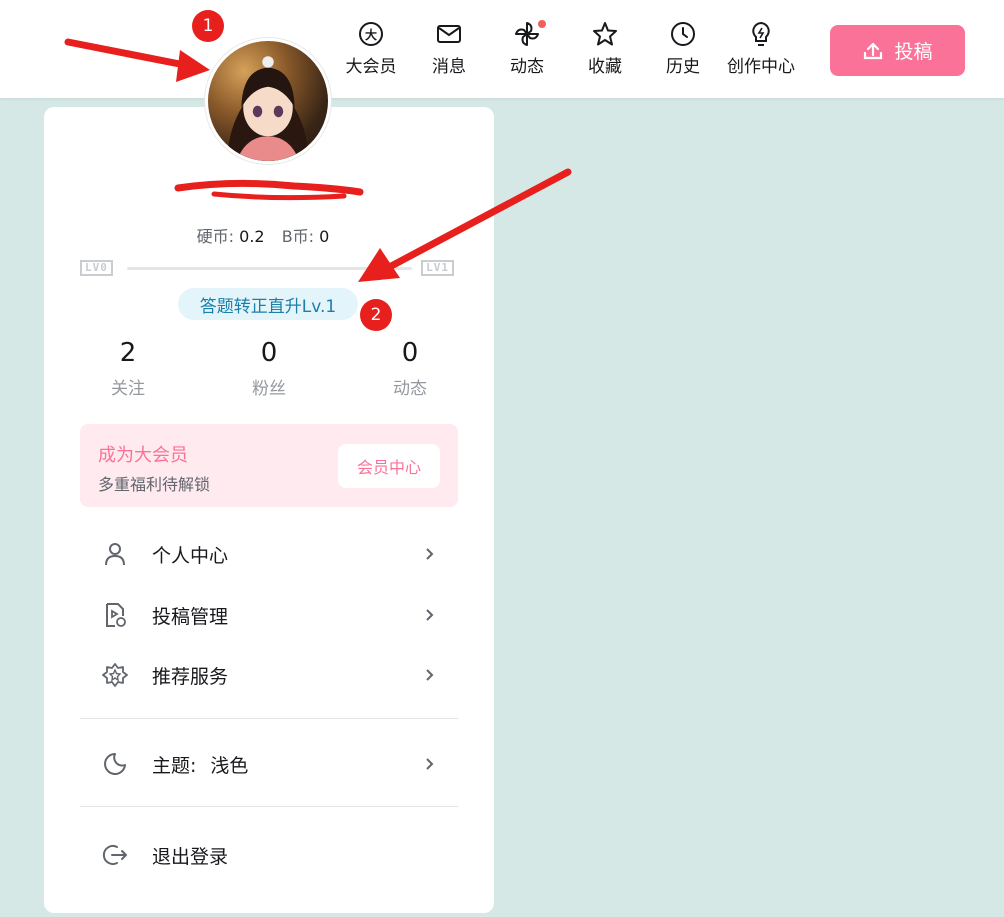 This screenshot has width=1004, height=917. Describe the element at coordinates (215, 236) in the screenshot. I see `coins-label: 硬币:` at that location.